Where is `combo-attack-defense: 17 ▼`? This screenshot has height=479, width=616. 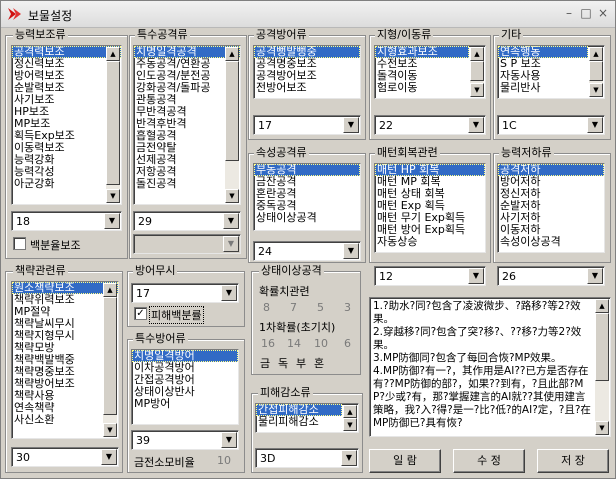 combo-attack-defense: 17 ▼ is located at coordinates (307, 125).